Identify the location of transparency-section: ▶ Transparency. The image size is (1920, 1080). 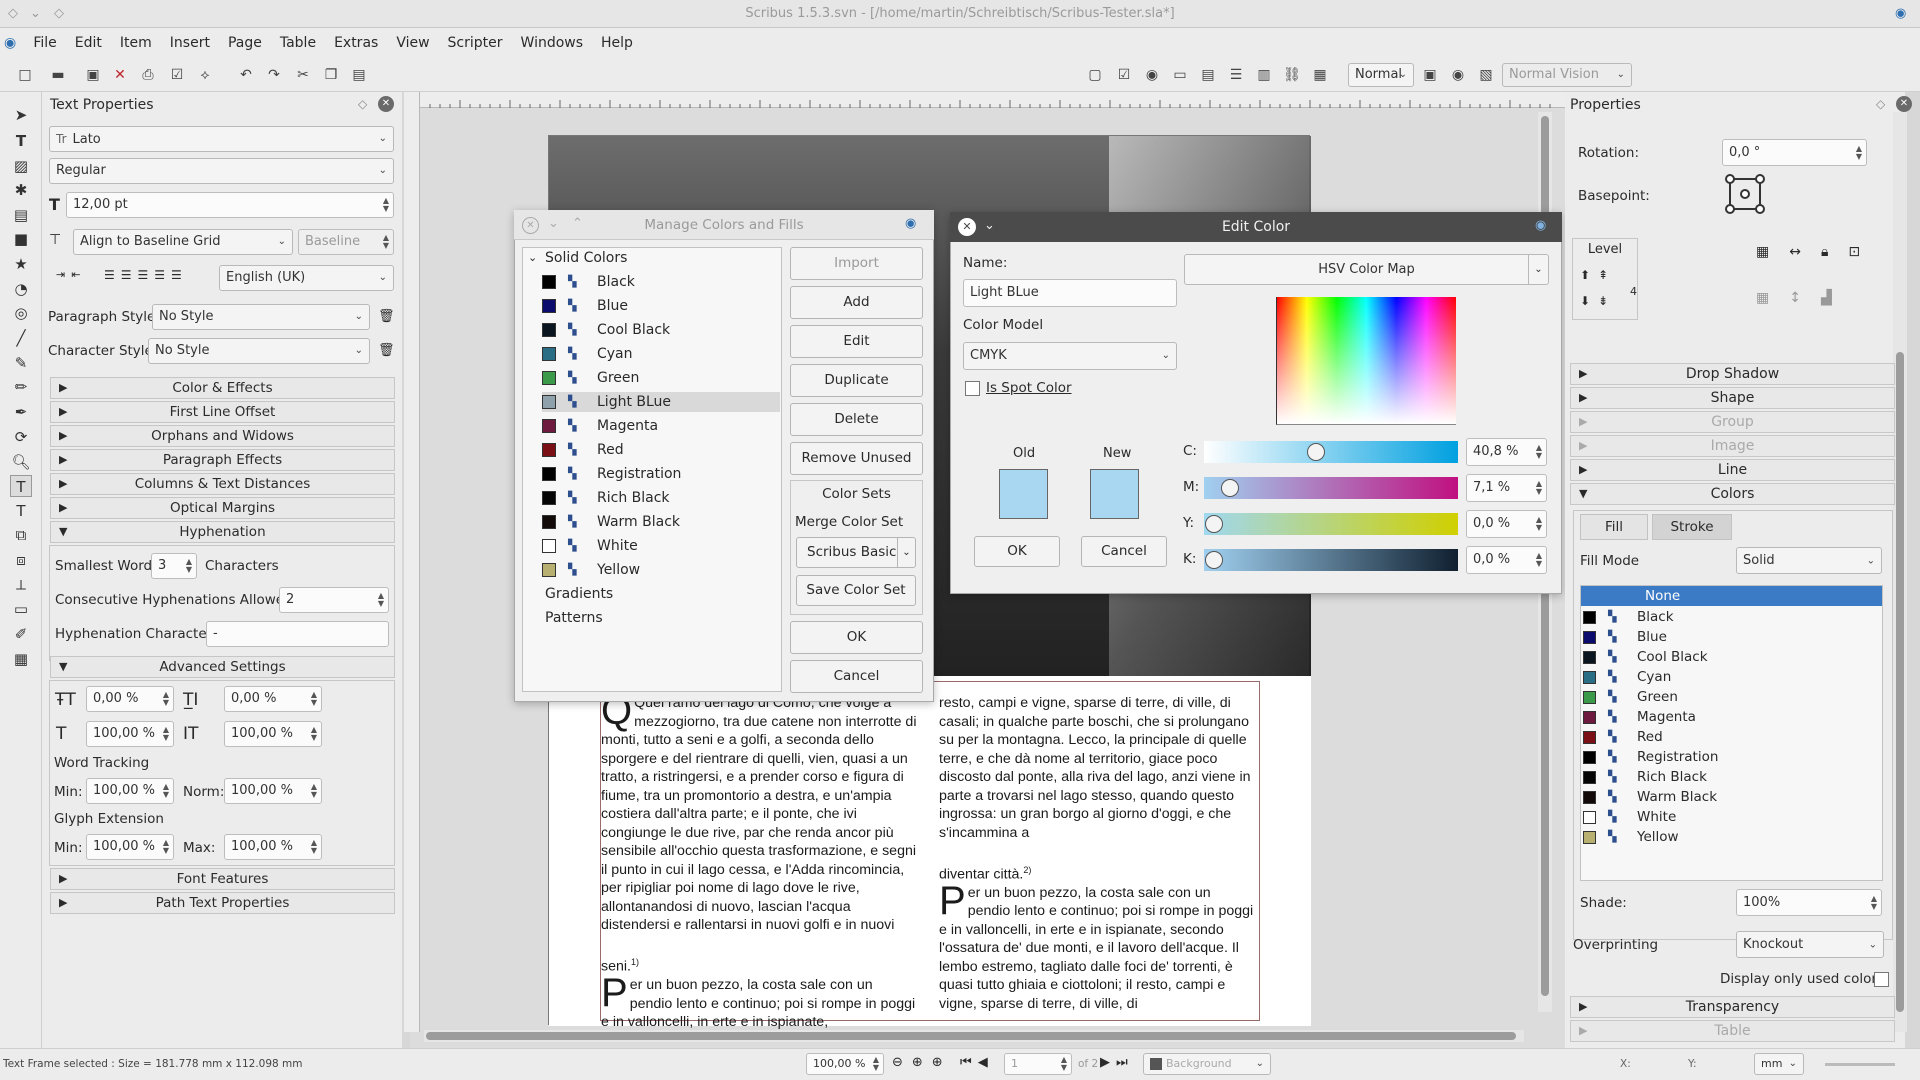
(1732, 1007).